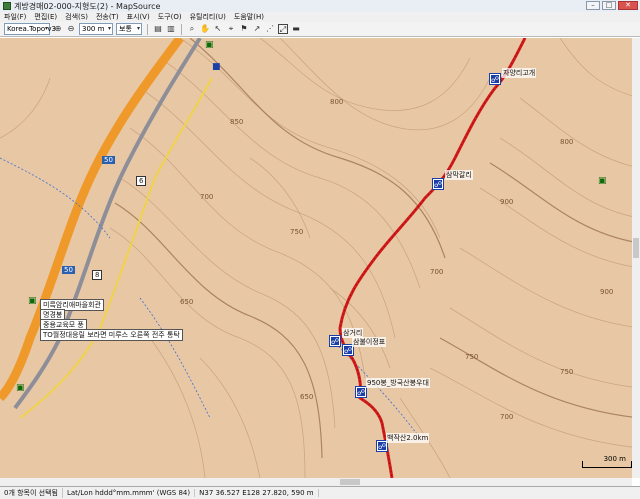 The width and height of the screenshot is (640, 499). I want to click on scale-label: 300 m, so click(614, 459).